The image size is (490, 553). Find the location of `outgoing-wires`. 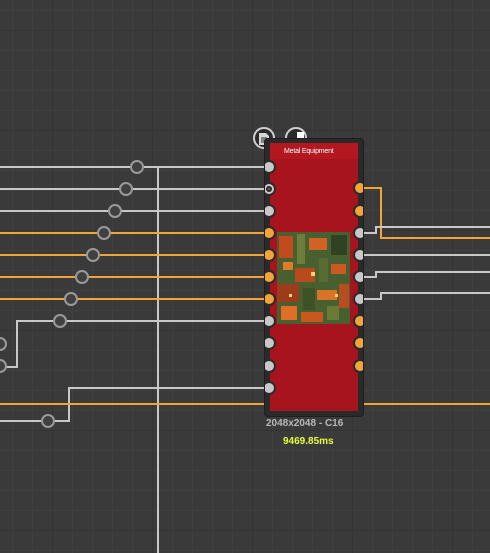

outgoing-wires is located at coordinates (425, 243).